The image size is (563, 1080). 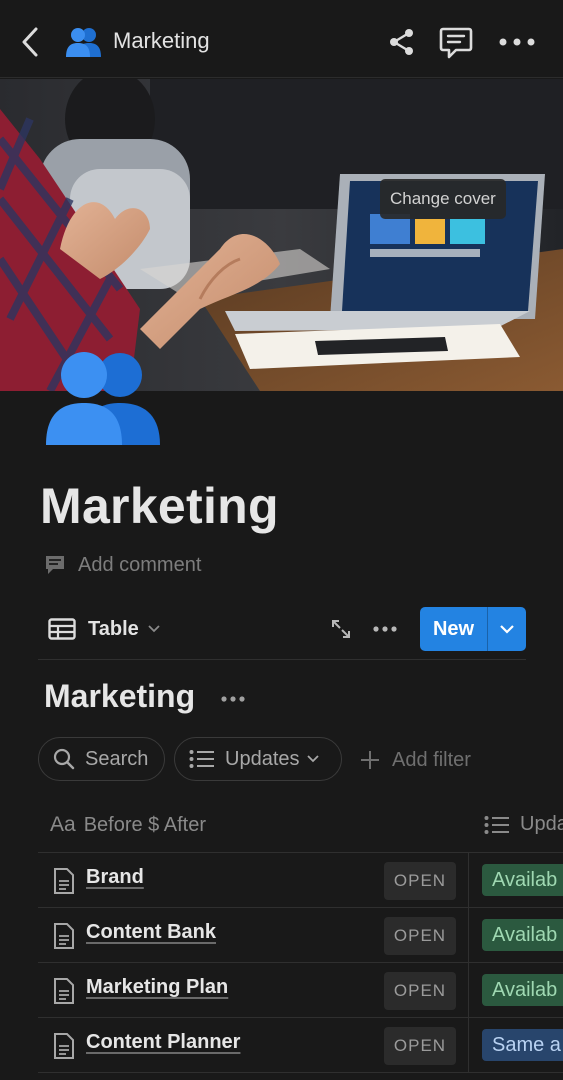 What do you see at coordinates (151, 932) in the screenshot?
I see `row-title: Content Bank` at bounding box center [151, 932].